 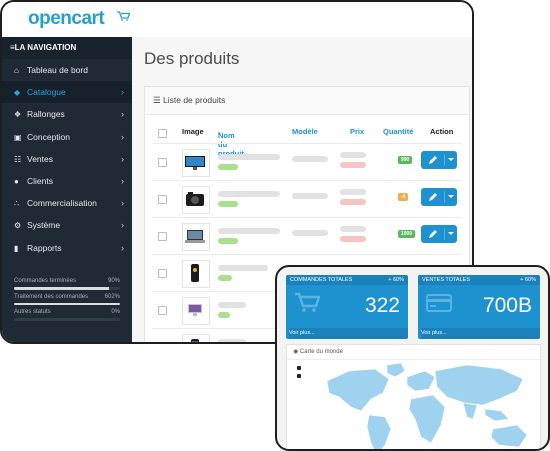 What do you see at coordinates (18, 226) in the screenshot?
I see `gear-icon: ⚙` at bounding box center [18, 226].